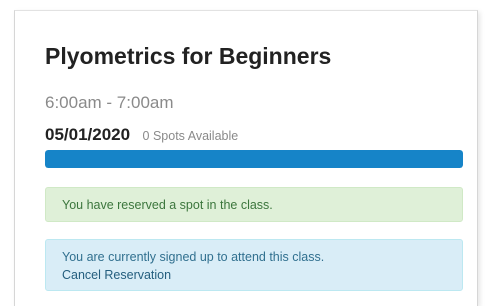  I want to click on class-title: Plyometrics for Beginners, so click(188, 56).